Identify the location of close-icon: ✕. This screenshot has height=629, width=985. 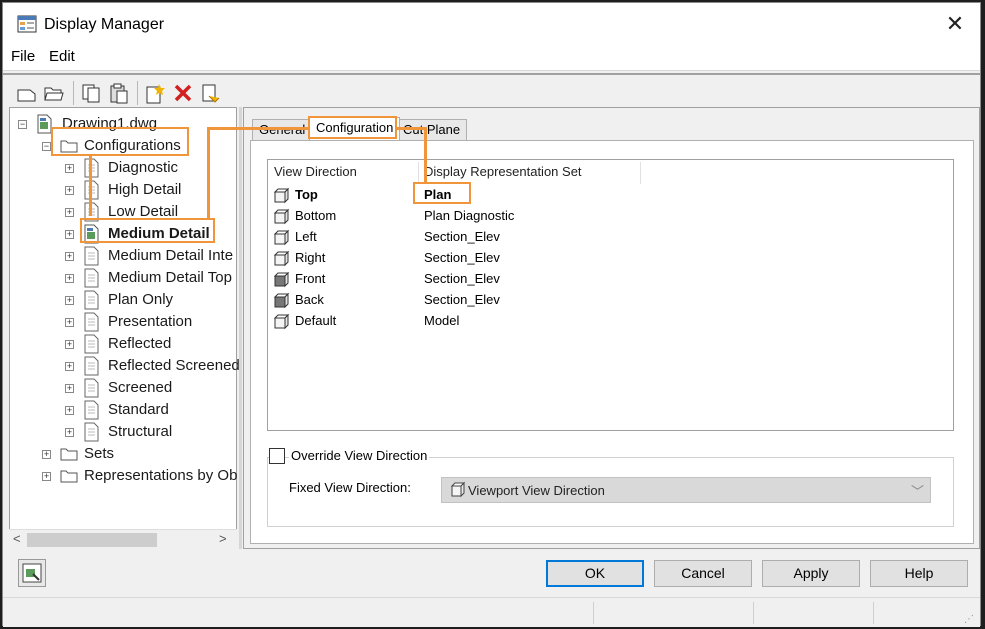
(955, 23).